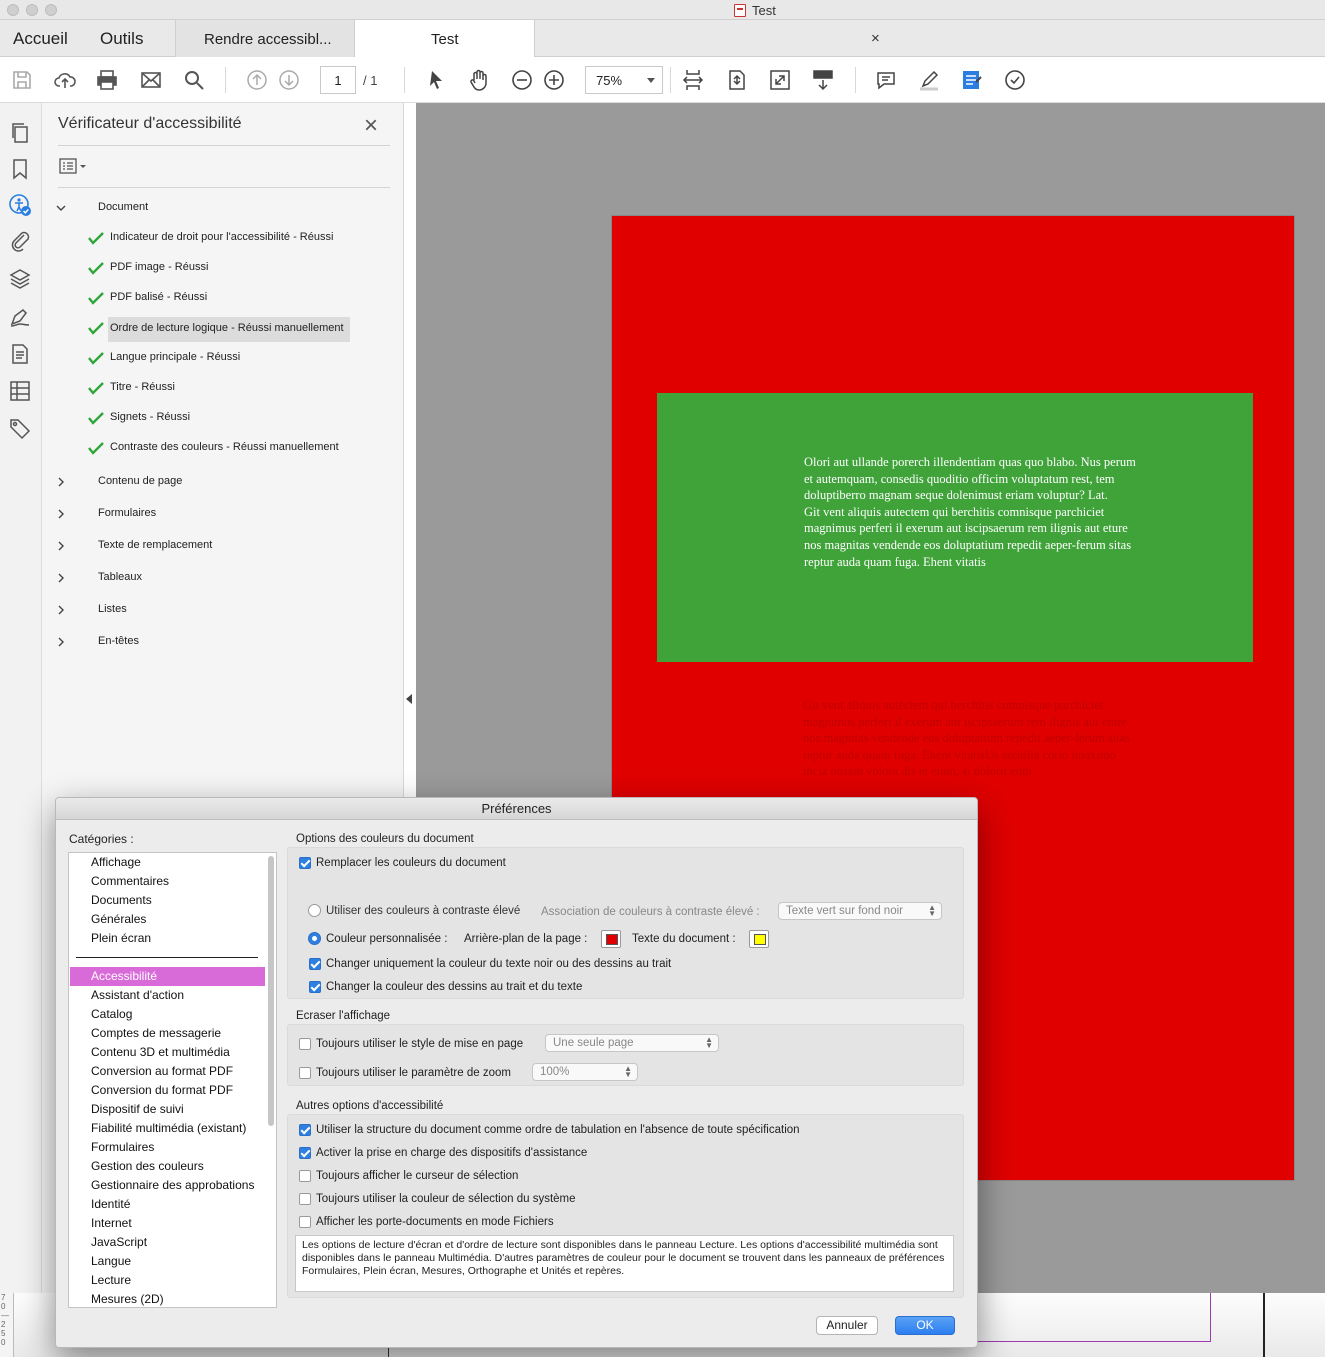 Image resolution: width=1325 pixels, height=1357 pixels. I want to click on order-icon, so click(20, 391).